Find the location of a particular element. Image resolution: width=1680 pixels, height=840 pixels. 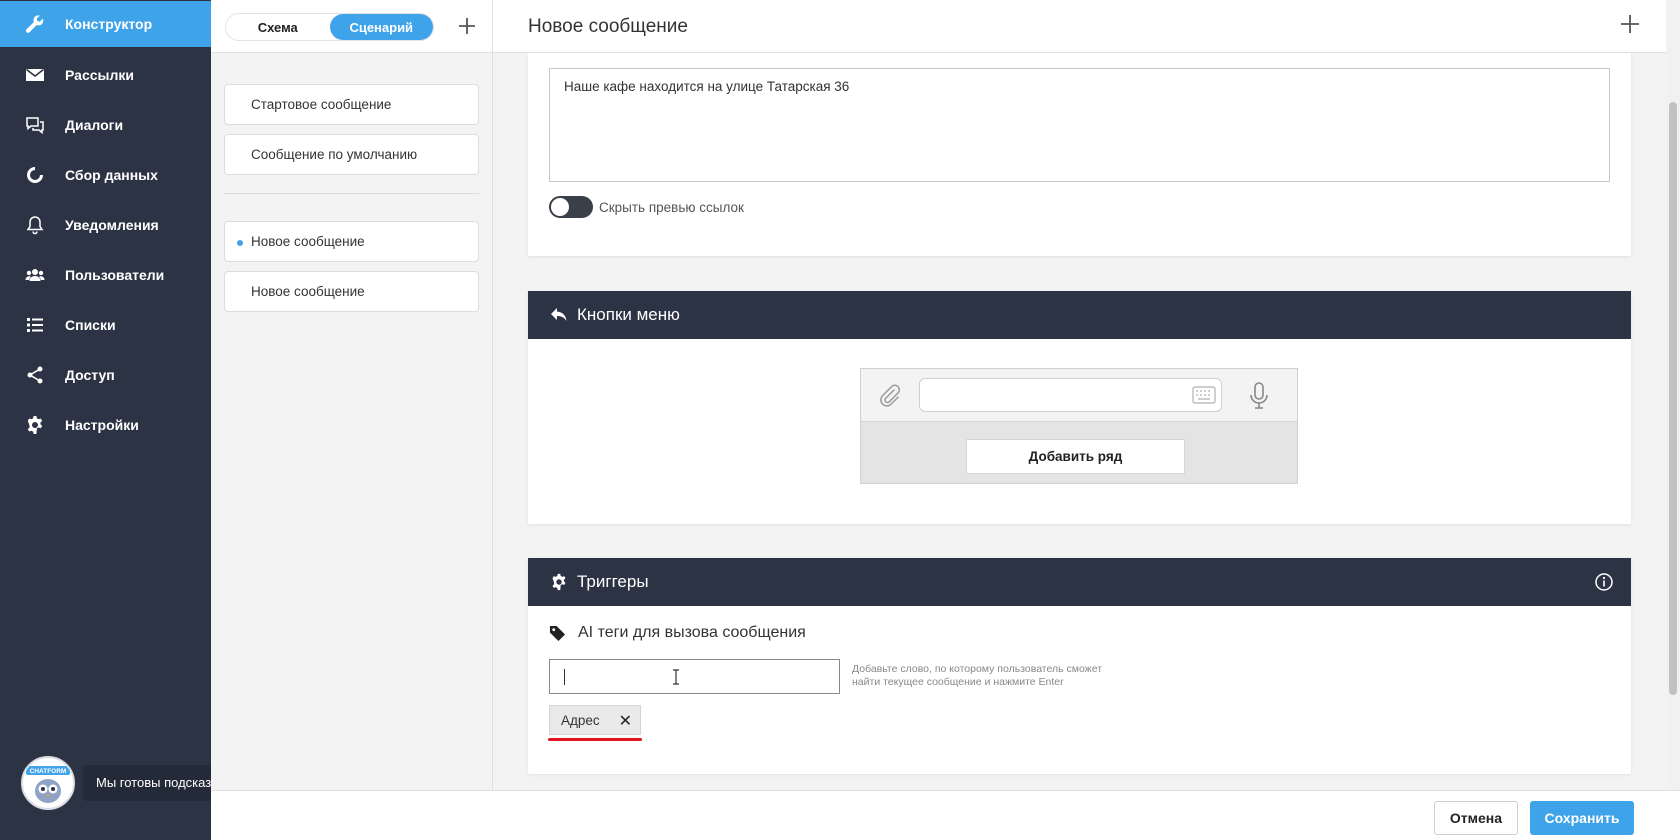

editor-header: Новое сообщение is located at coordinates (1079, 26).